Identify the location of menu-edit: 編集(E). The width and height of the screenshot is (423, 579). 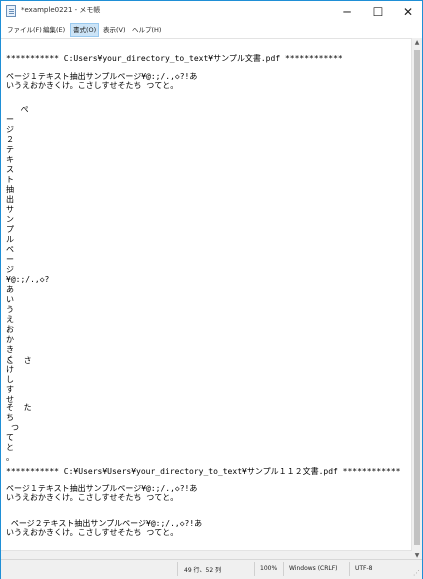
(54, 30).